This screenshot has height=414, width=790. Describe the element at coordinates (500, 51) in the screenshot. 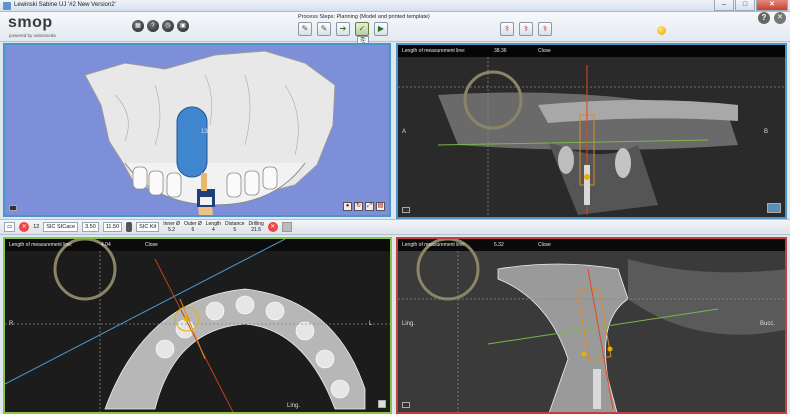

I see `measurement-value: 38.36` at that location.